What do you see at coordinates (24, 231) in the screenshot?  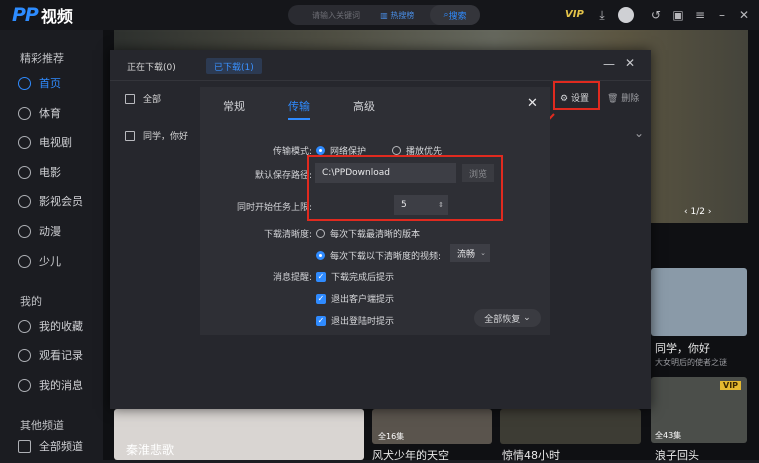 I see `anime-icon` at bounding box center [24, 231].